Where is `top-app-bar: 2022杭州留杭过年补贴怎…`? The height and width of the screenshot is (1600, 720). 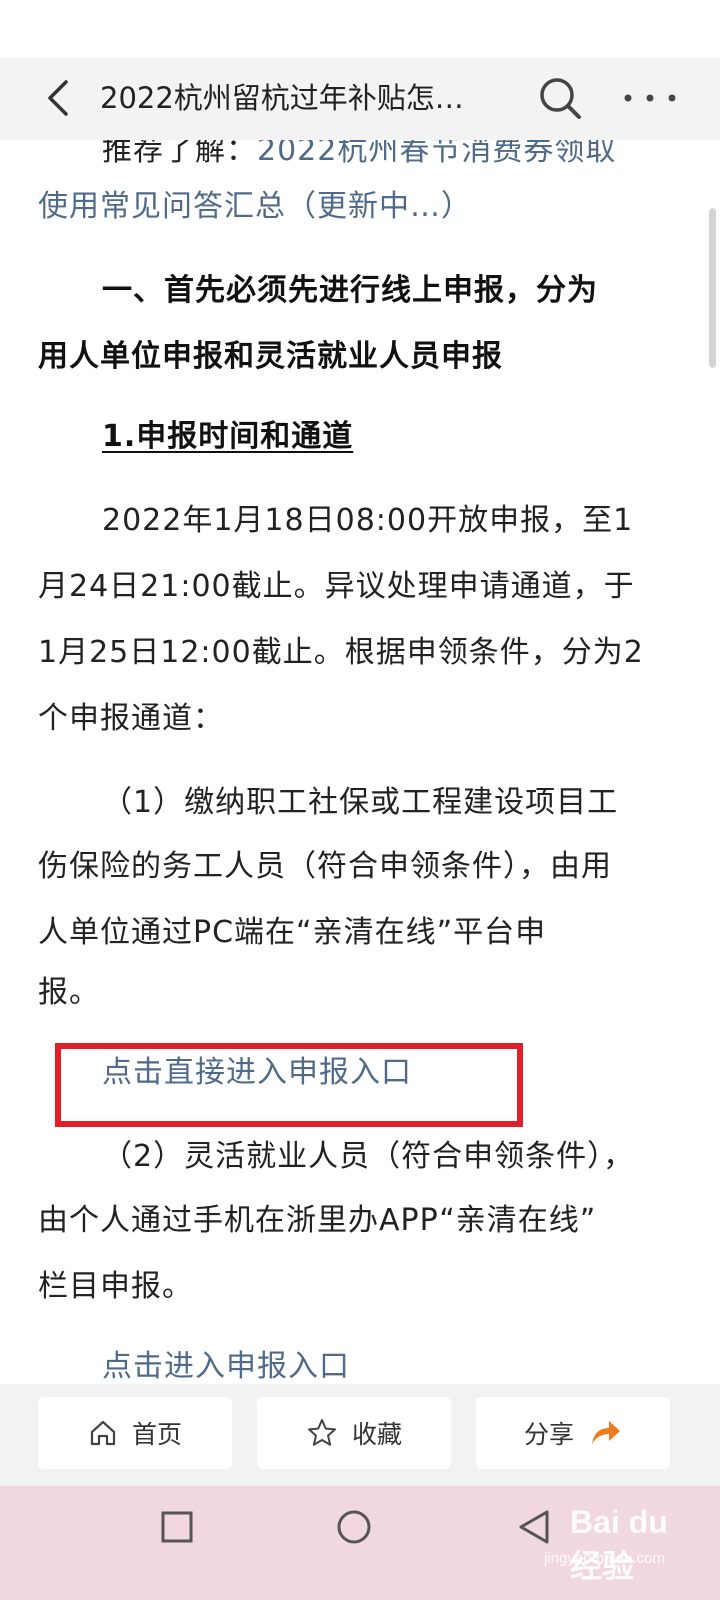 top-app-bar: 2022杭州留杭过年补贴怎… is located at coordinates (360, 99).